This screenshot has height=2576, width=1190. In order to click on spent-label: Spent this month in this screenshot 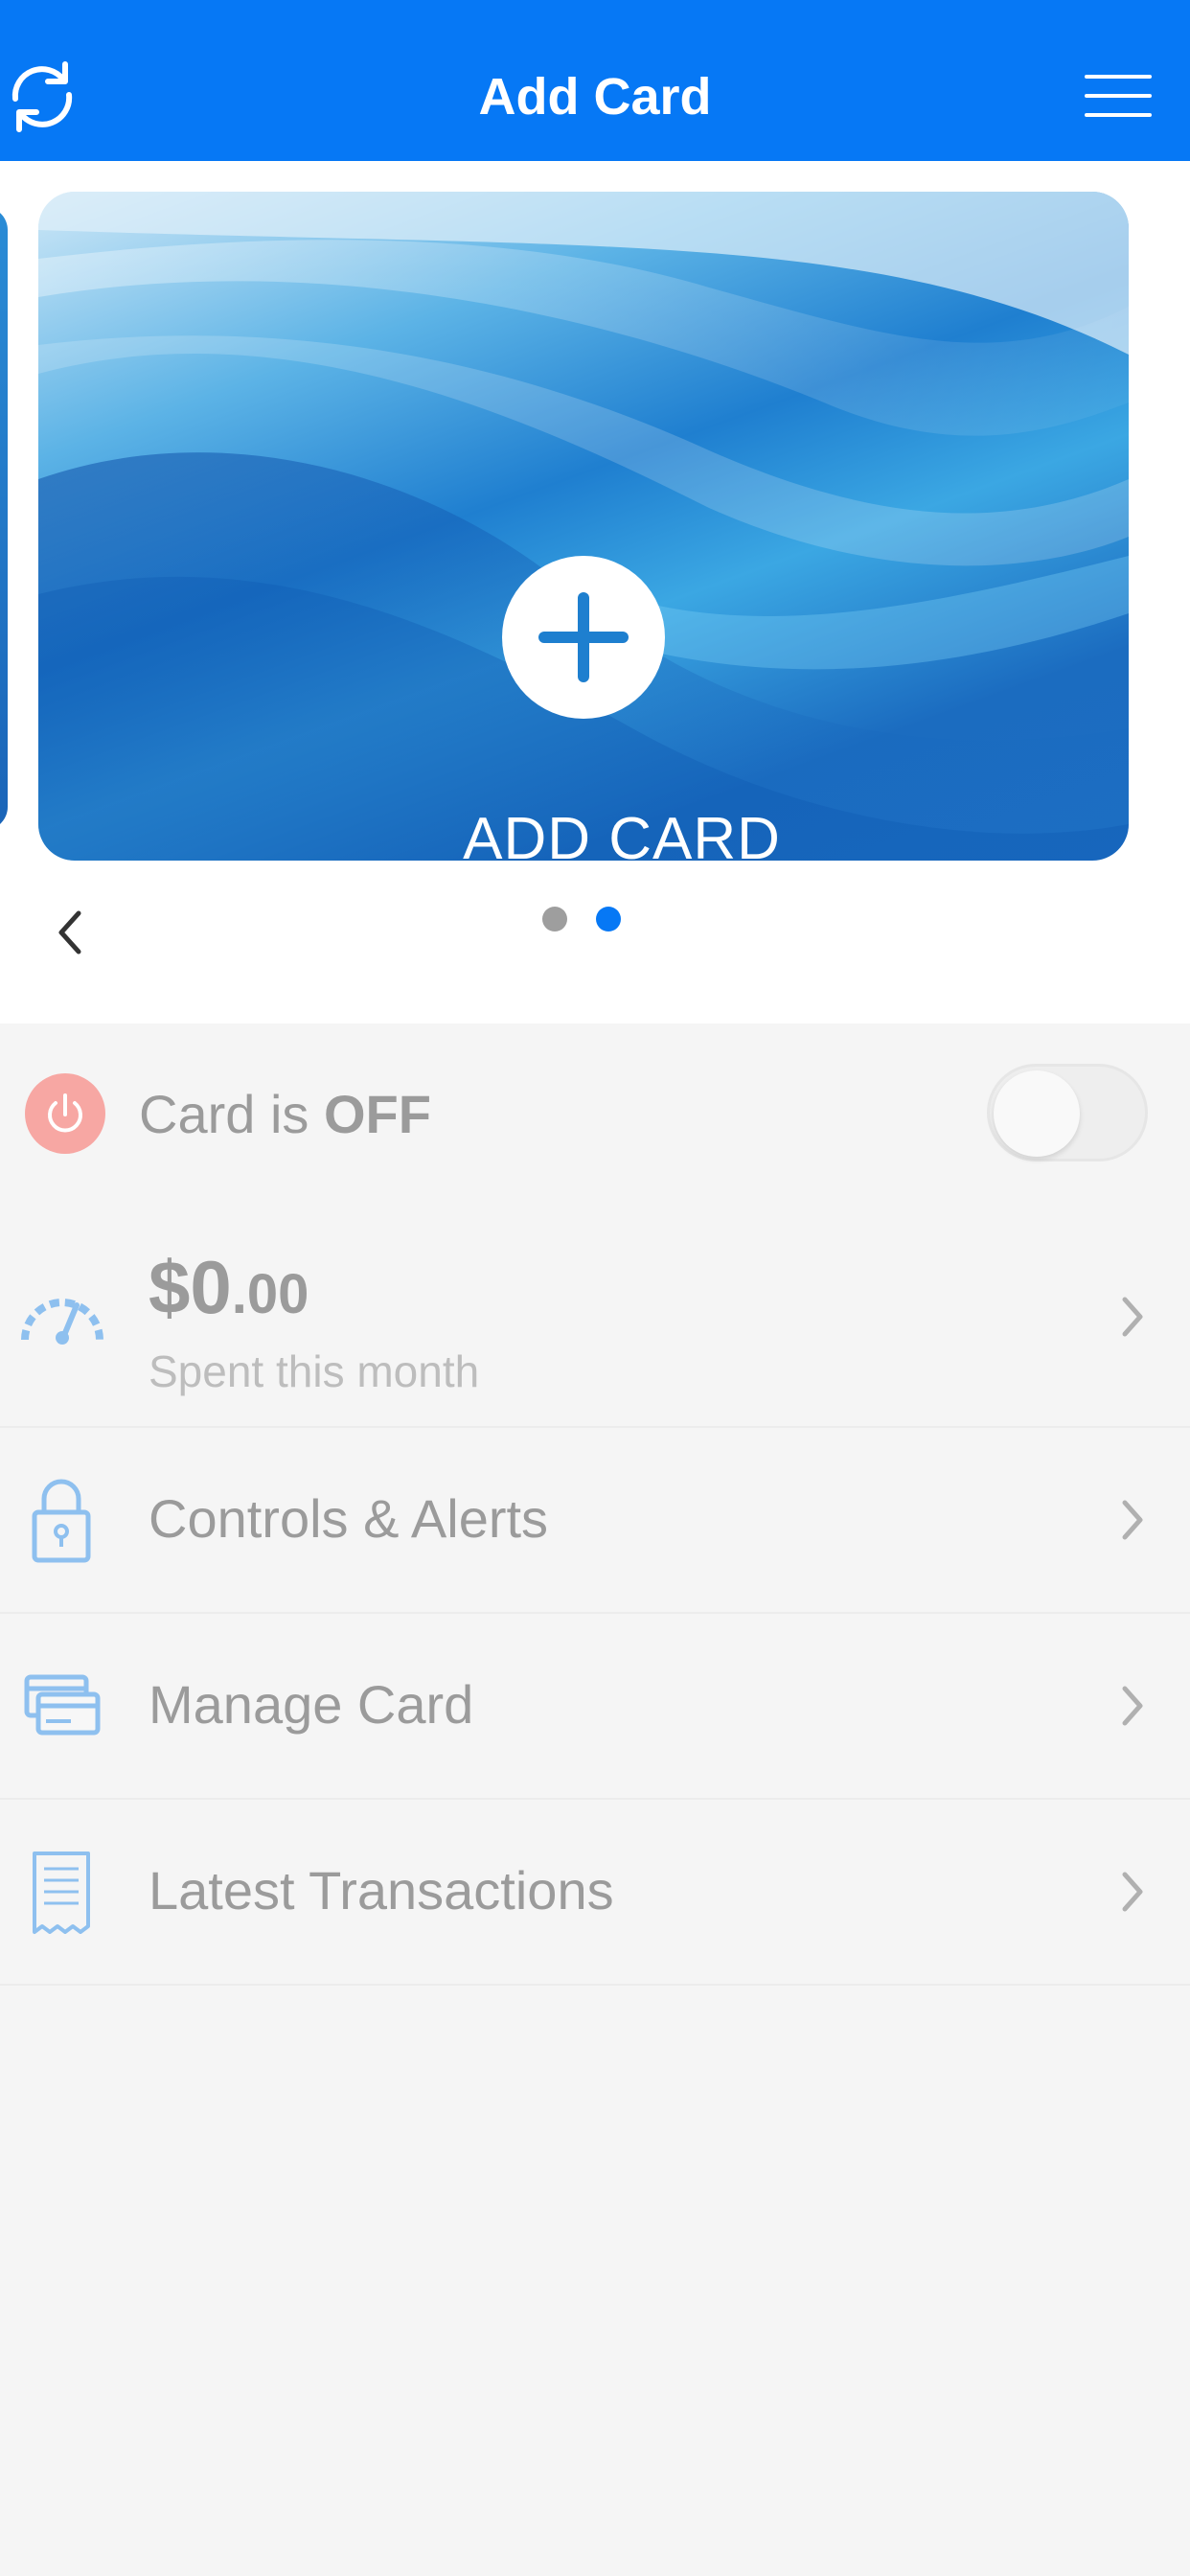, I will do `click(315, 1371)`.